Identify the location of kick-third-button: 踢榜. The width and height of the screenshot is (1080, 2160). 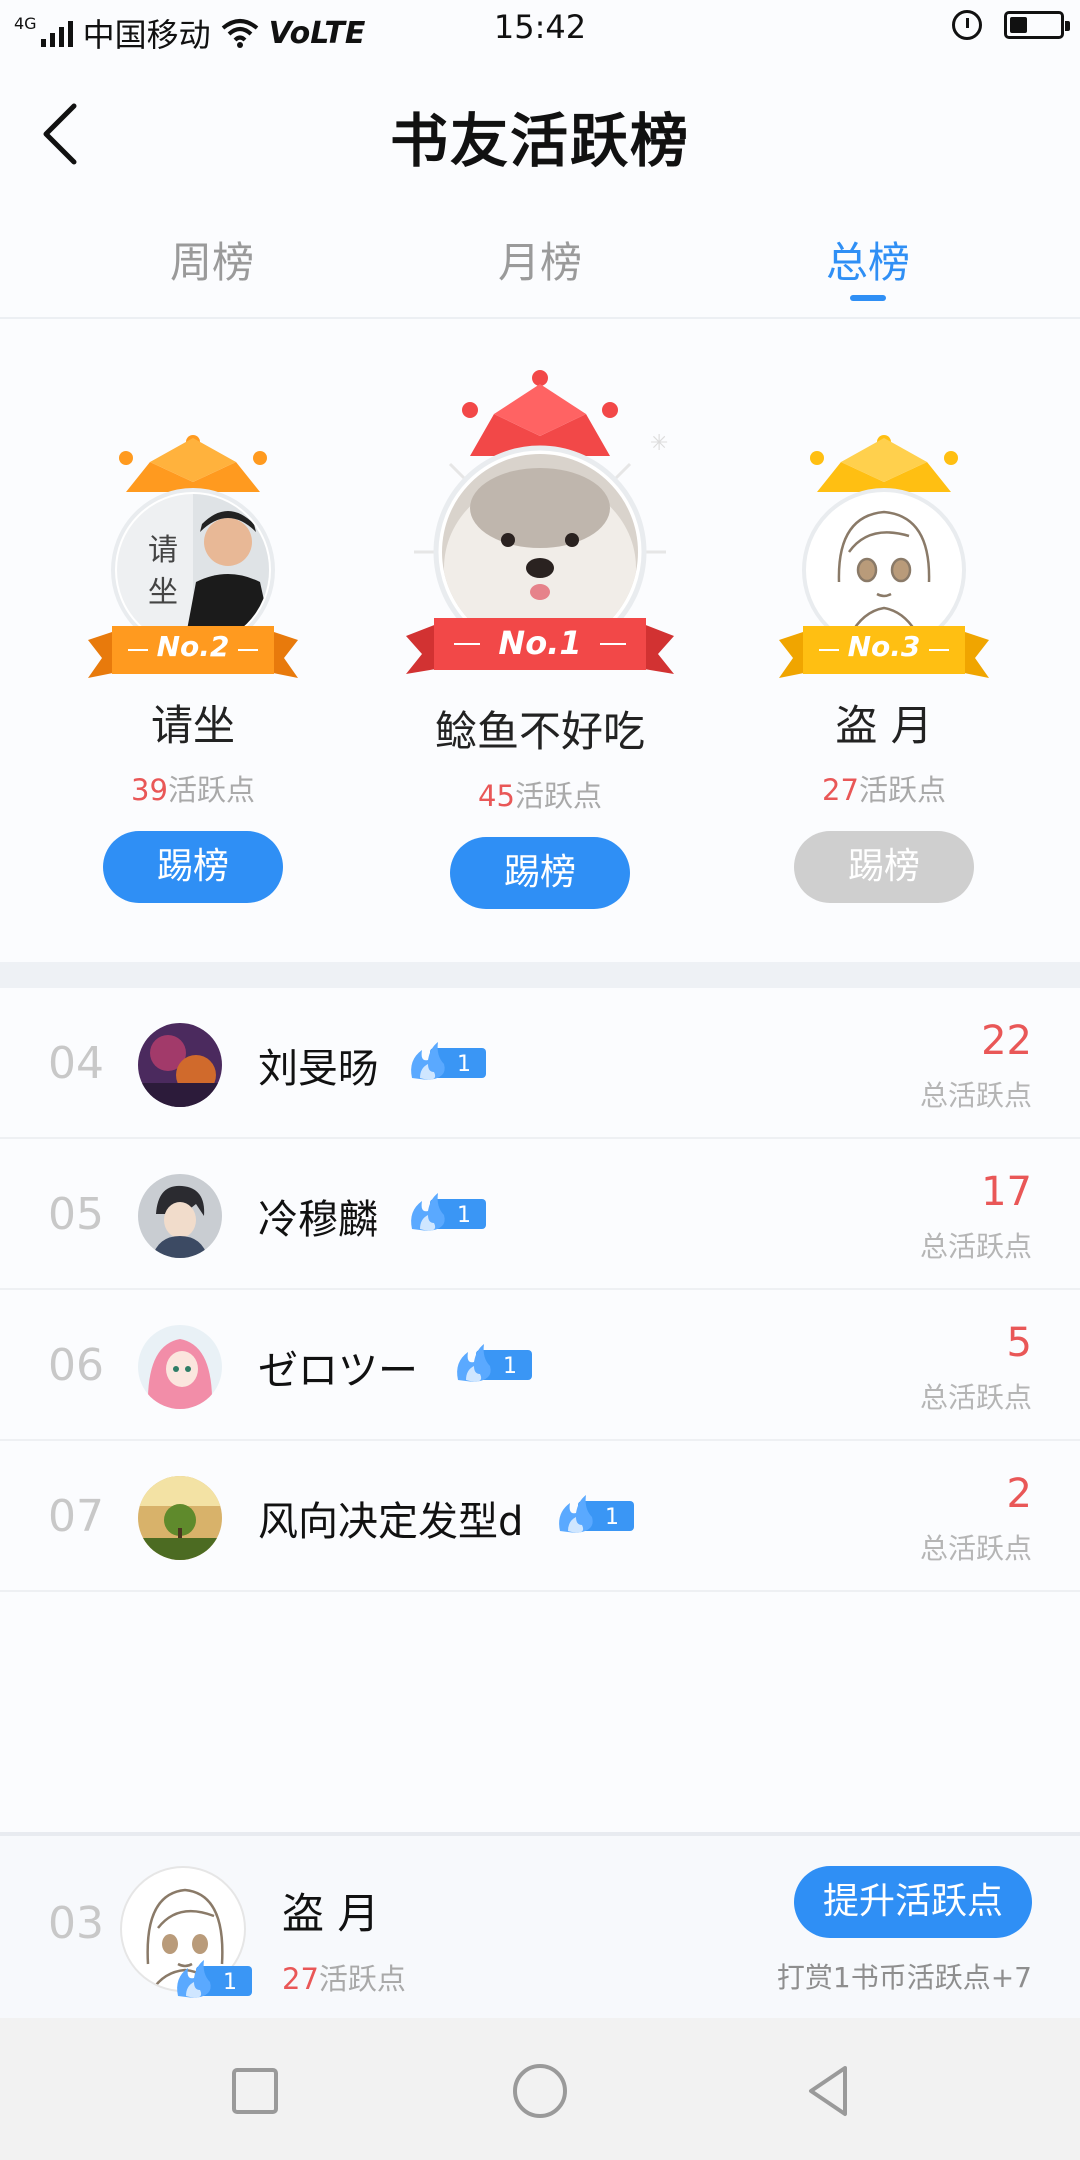
(884, 867).